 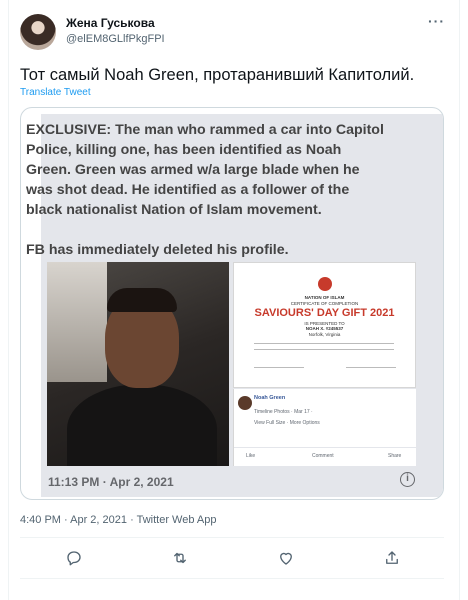 What do you see at coordinates (110, 23) in the screenshot?
I see `author-name: Жена Гуськова` at bounding box center [110, 23].